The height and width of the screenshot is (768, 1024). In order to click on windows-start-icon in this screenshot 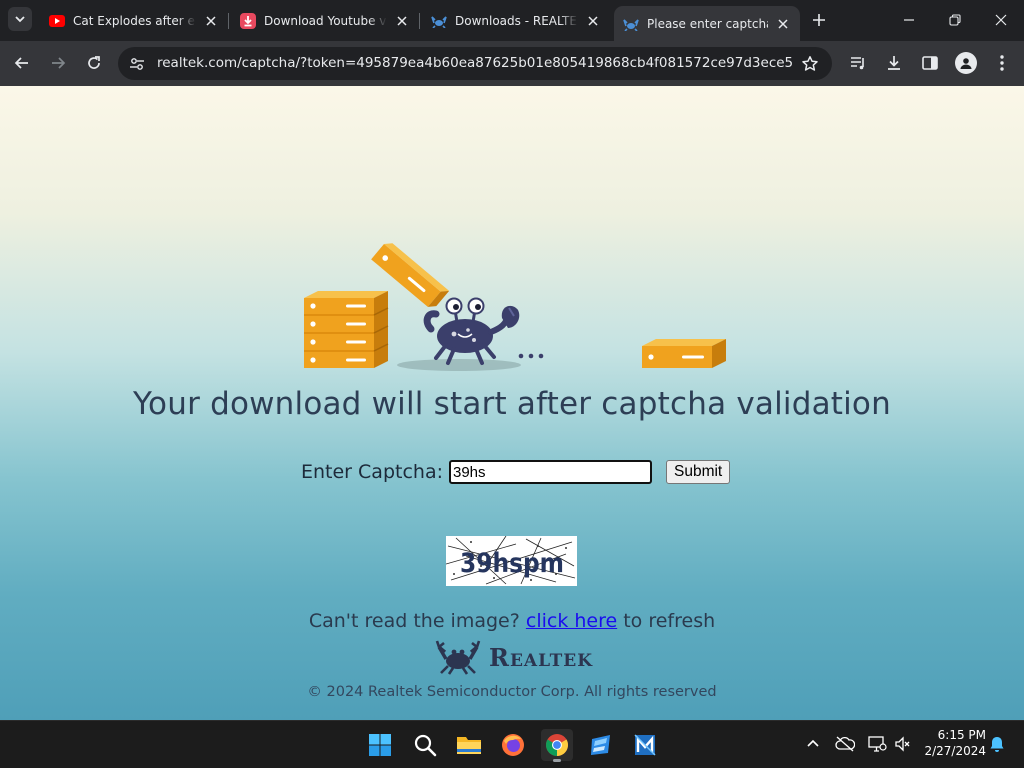, I will do `click(380, 745)`.